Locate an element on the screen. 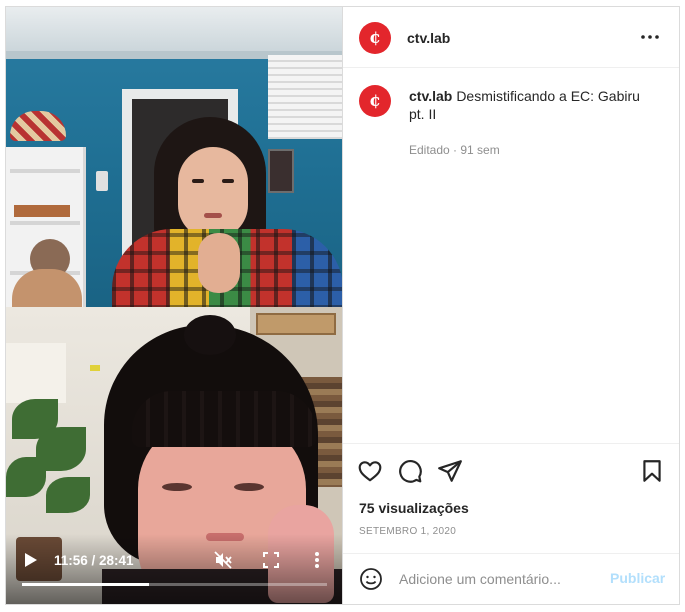 This screenshot has width=685, height=612. paper-plane-icon is located at coordinates (450, 471).